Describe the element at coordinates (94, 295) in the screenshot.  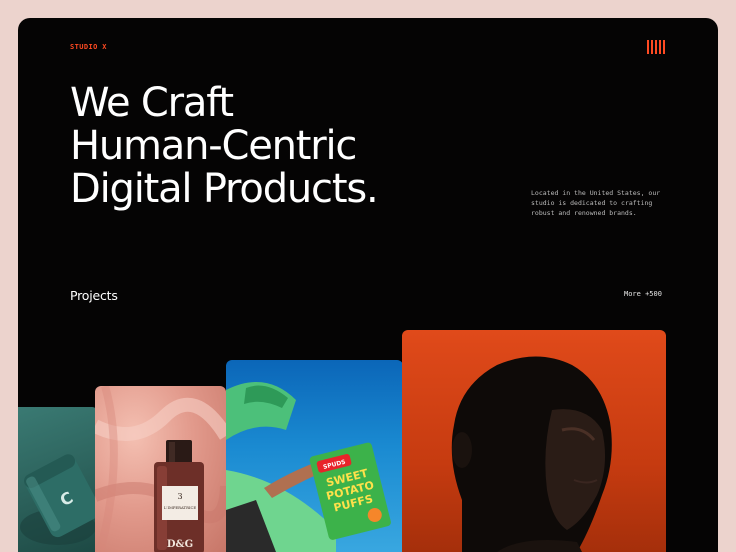
I see `projects-heading: Projects` at that location.